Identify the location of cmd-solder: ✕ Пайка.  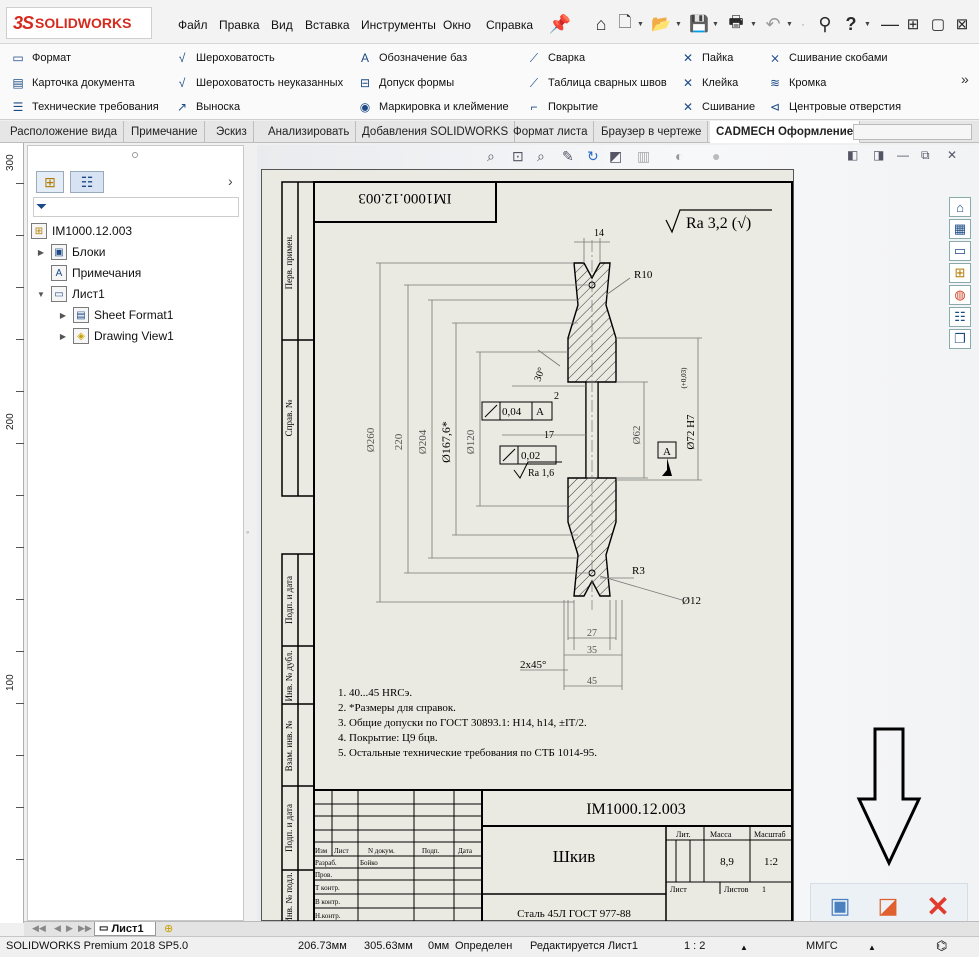
(706, 58).